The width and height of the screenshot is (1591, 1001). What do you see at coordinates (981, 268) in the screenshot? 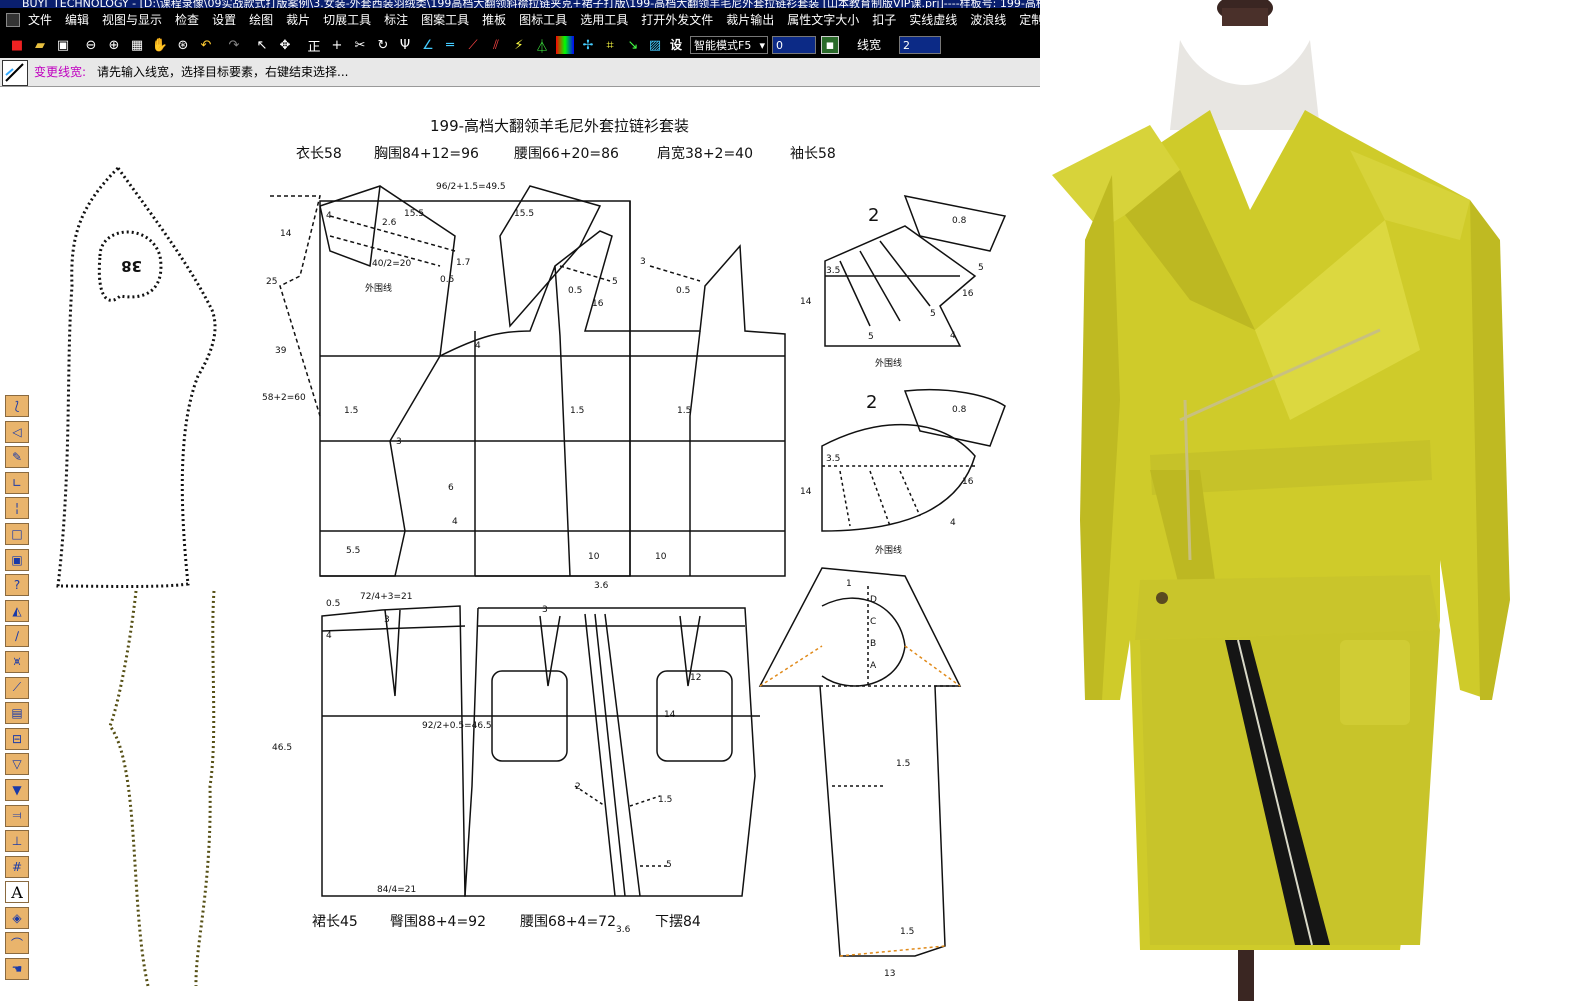
I see `label-n5b: 5` at bounding box center [981, 268].